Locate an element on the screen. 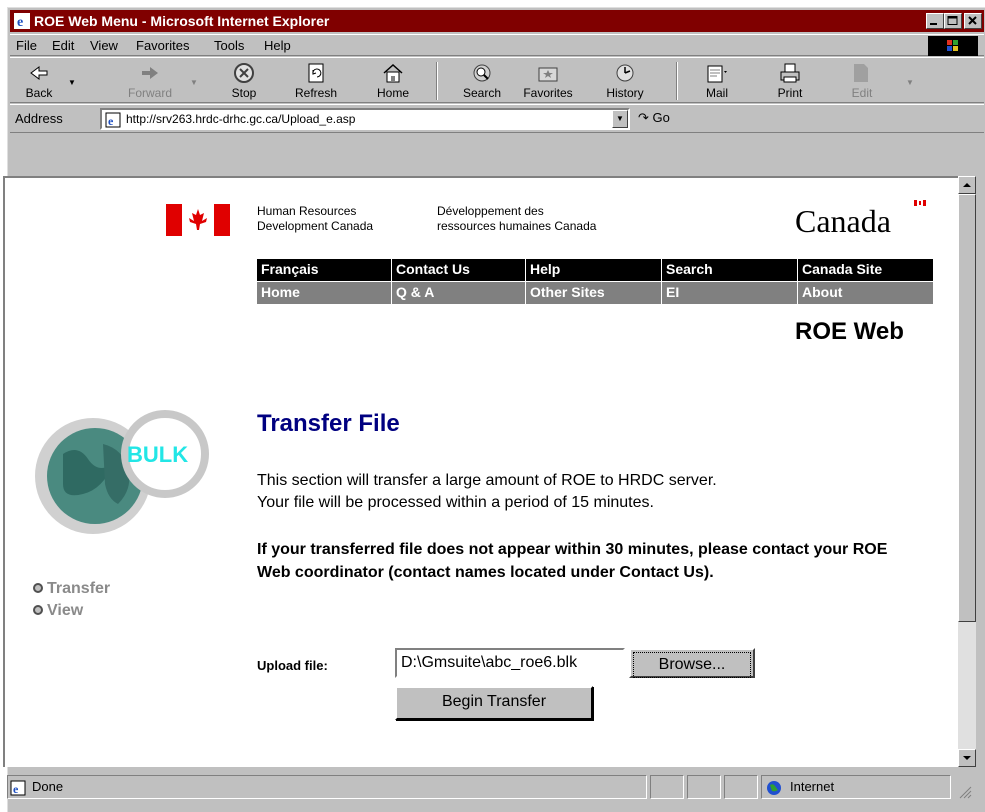 Image resolution: width=985 pixels, height=812 pixels. search-button: Search is located at coordinates (482, 81).